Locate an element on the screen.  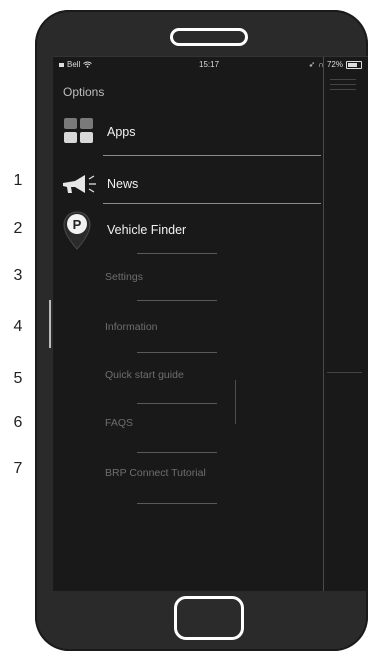
menu-item-apps: Apps is located at coordinates (188, 133).